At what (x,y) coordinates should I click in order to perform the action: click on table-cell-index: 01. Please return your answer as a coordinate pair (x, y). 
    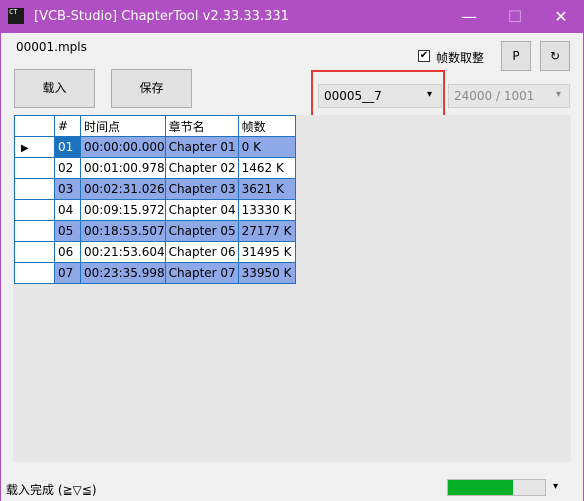
    Looking at the image, I should click on (67, 147).